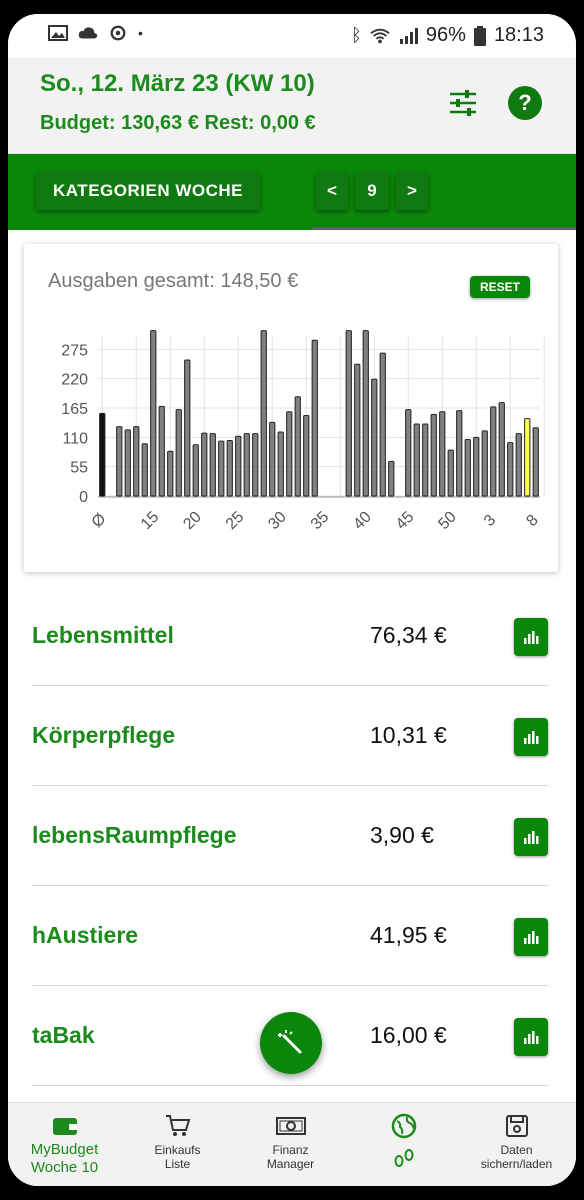 Image resolution: width=584 pixels, height=1200 pixels. What do you see at coordinates (104, 735) in the screenshot?
I see `category-name: Körperpflege` at bounding box center [104, 735].